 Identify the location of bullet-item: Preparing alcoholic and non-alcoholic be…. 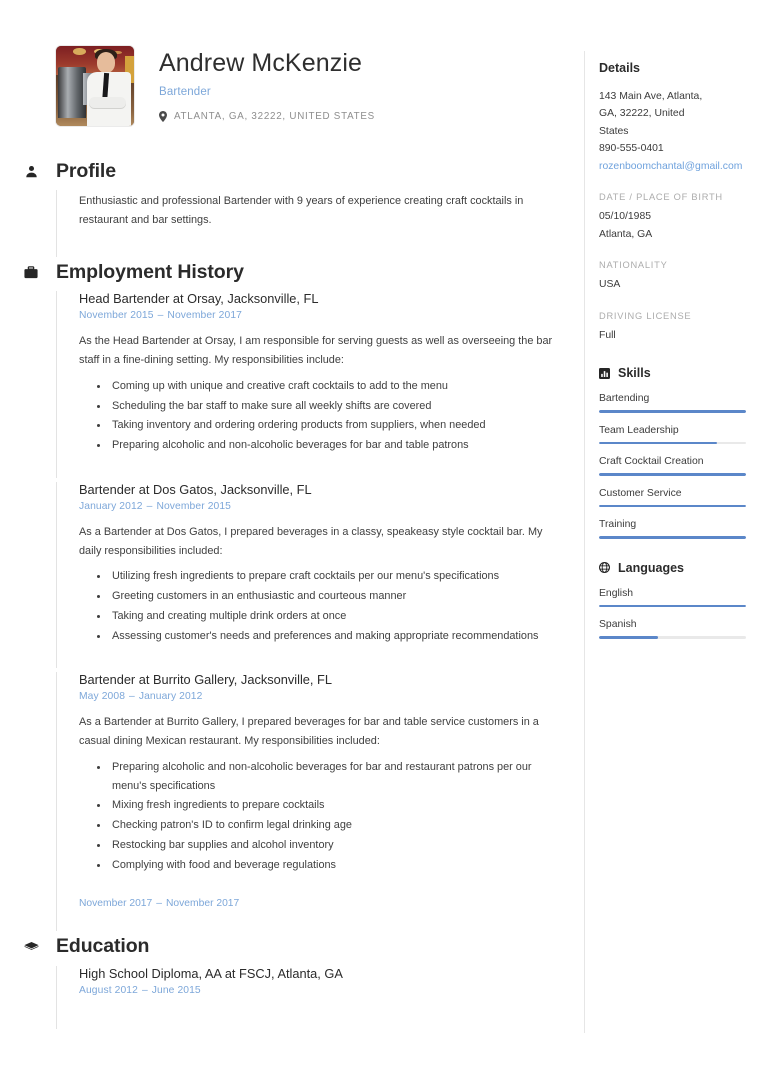
(337, 445).